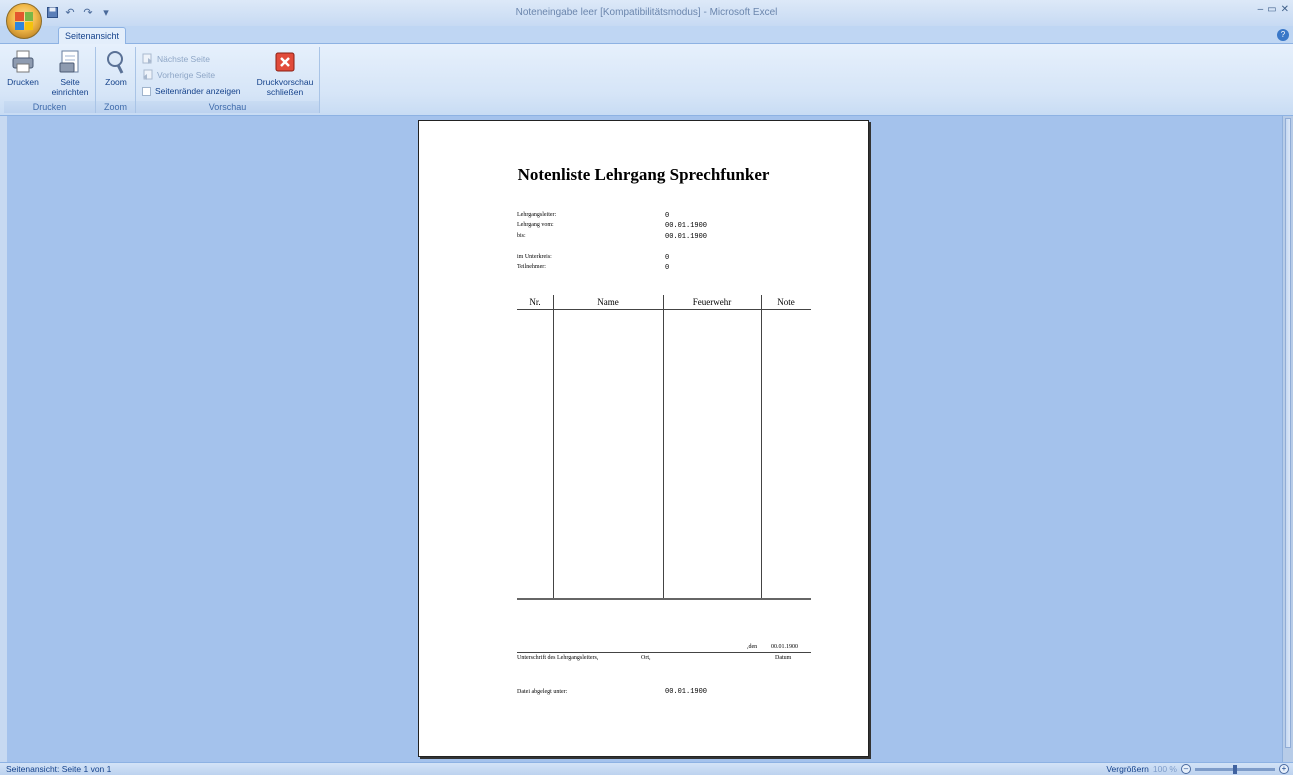  I want to click on zoom-label: Zoom, so click(116, 82).